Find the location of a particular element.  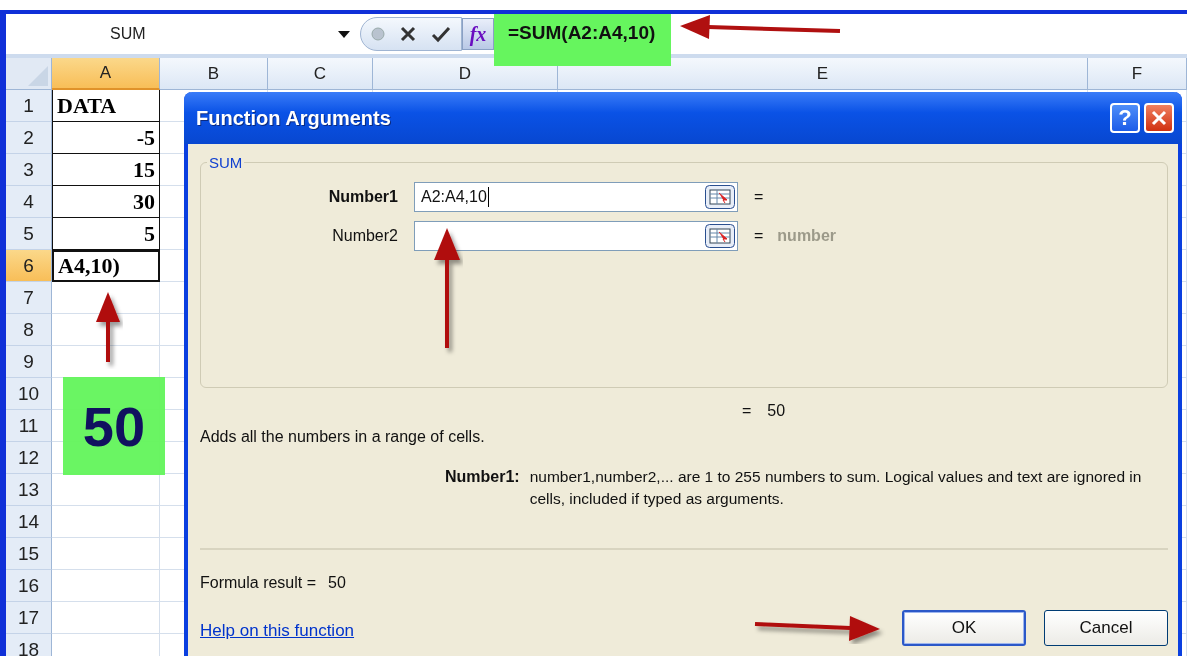

checkmark-icon is located at coordinates (441, 34).